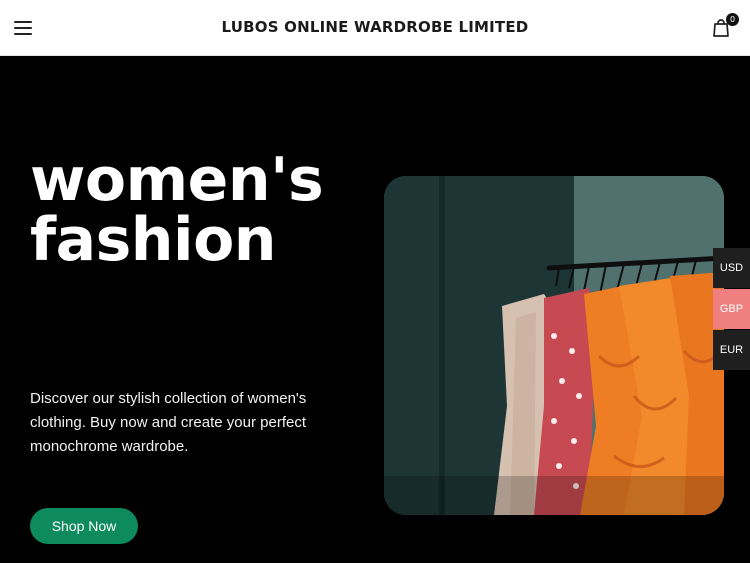 This screenshot has height=563, width=750. Describe the element at coordinates (177, 180) in the screenshot. I see `hero-title-line: women's` at that location.